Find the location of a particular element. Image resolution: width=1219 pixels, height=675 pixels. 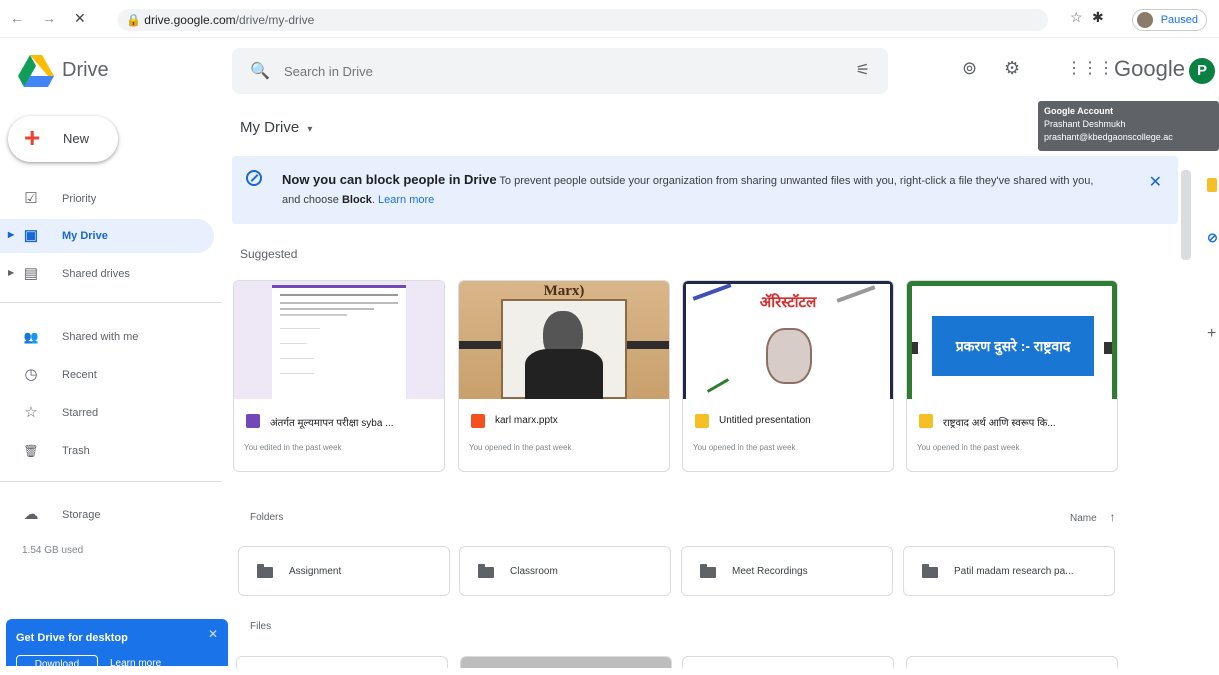

promo-title: Get Drive for desktop is located at coordinates (72, 638).